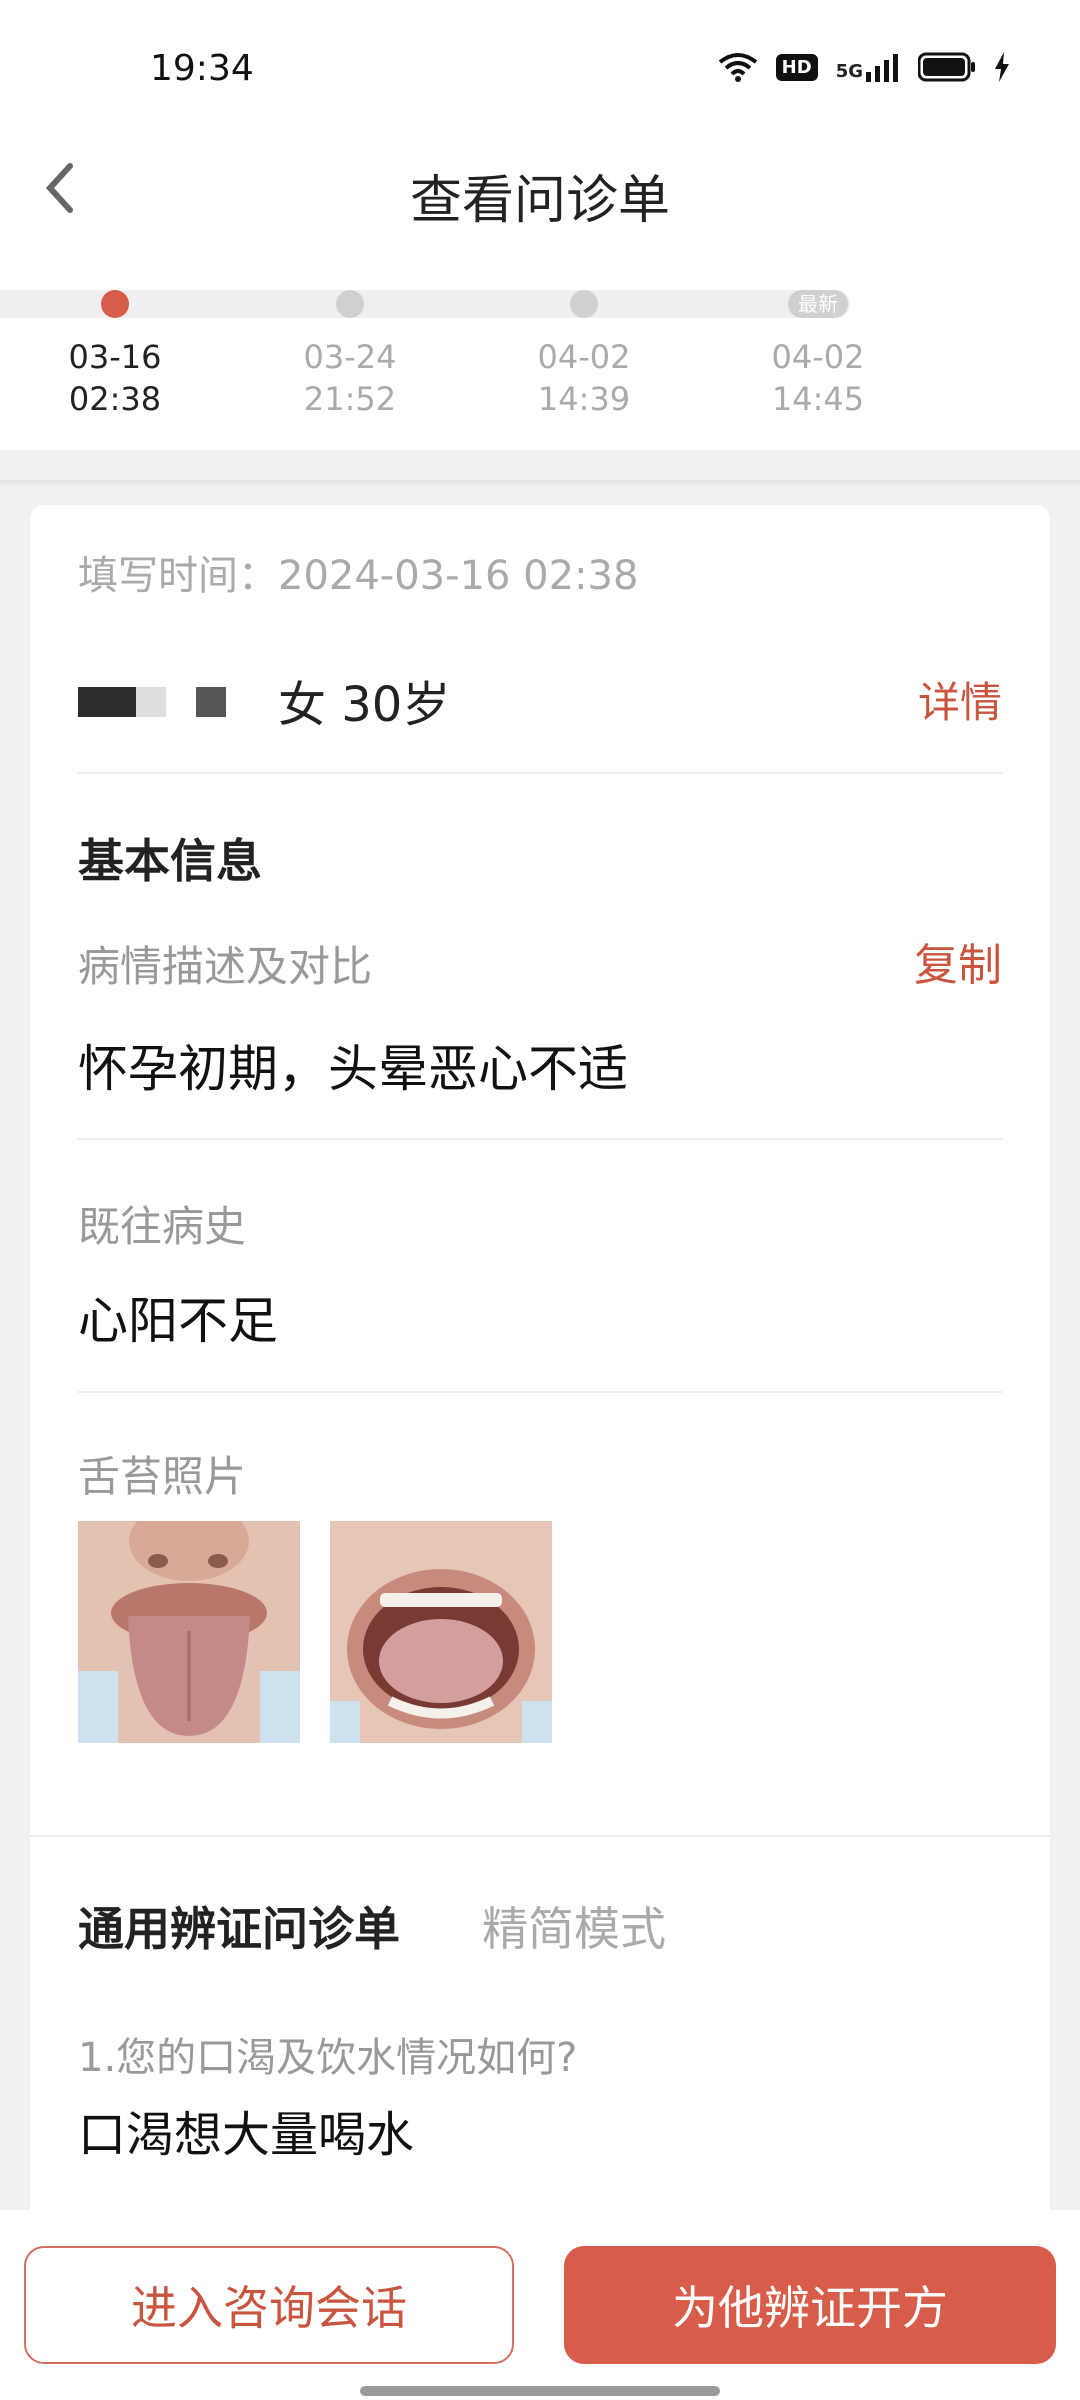 Image resolution: width=1080 pixels, height=2400 pixels. I want to click on questionnaire-tabs: 通用辨证问诊单 精简模式, so click(372, 1926).